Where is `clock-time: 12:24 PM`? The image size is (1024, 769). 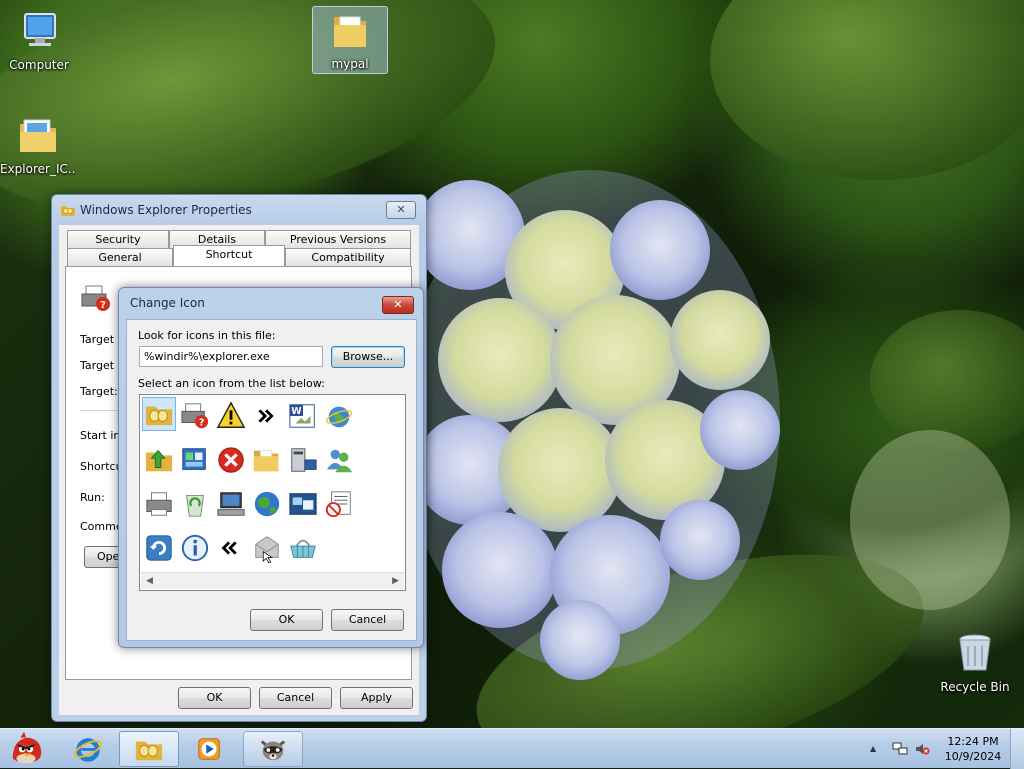
clock-time: 12:24 PM is located at coordinates (973, 741).